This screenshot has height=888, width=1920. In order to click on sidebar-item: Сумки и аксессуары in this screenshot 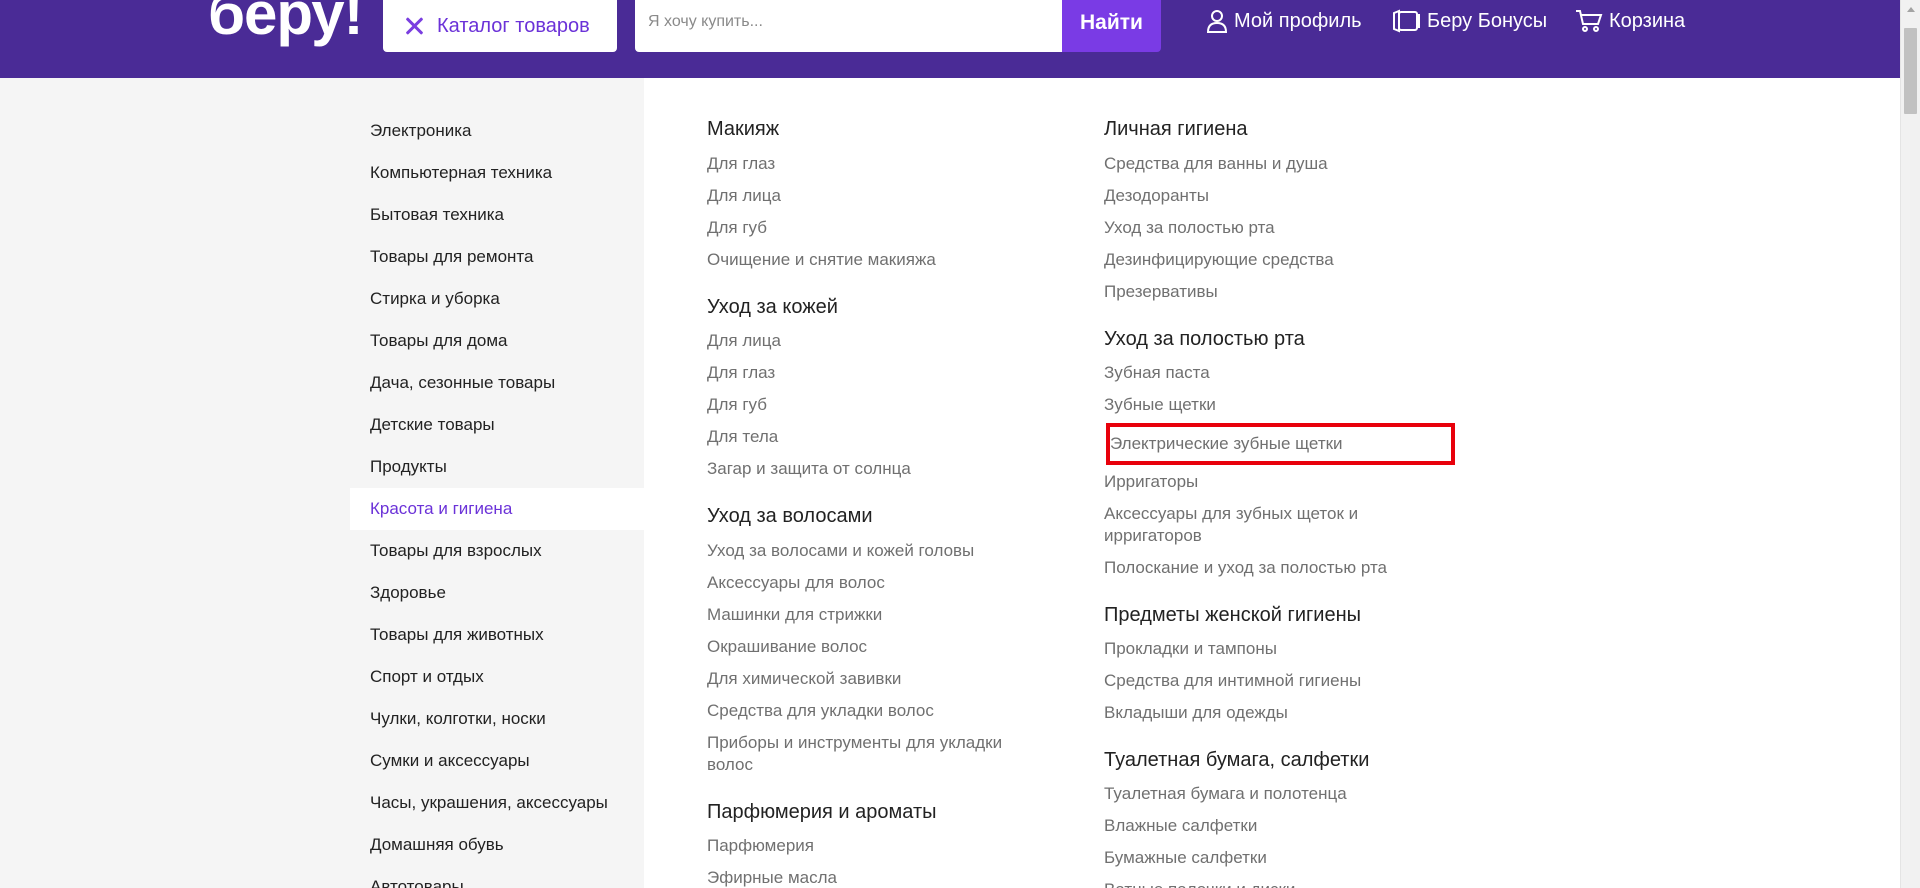, I will do `click(497, 761)`.